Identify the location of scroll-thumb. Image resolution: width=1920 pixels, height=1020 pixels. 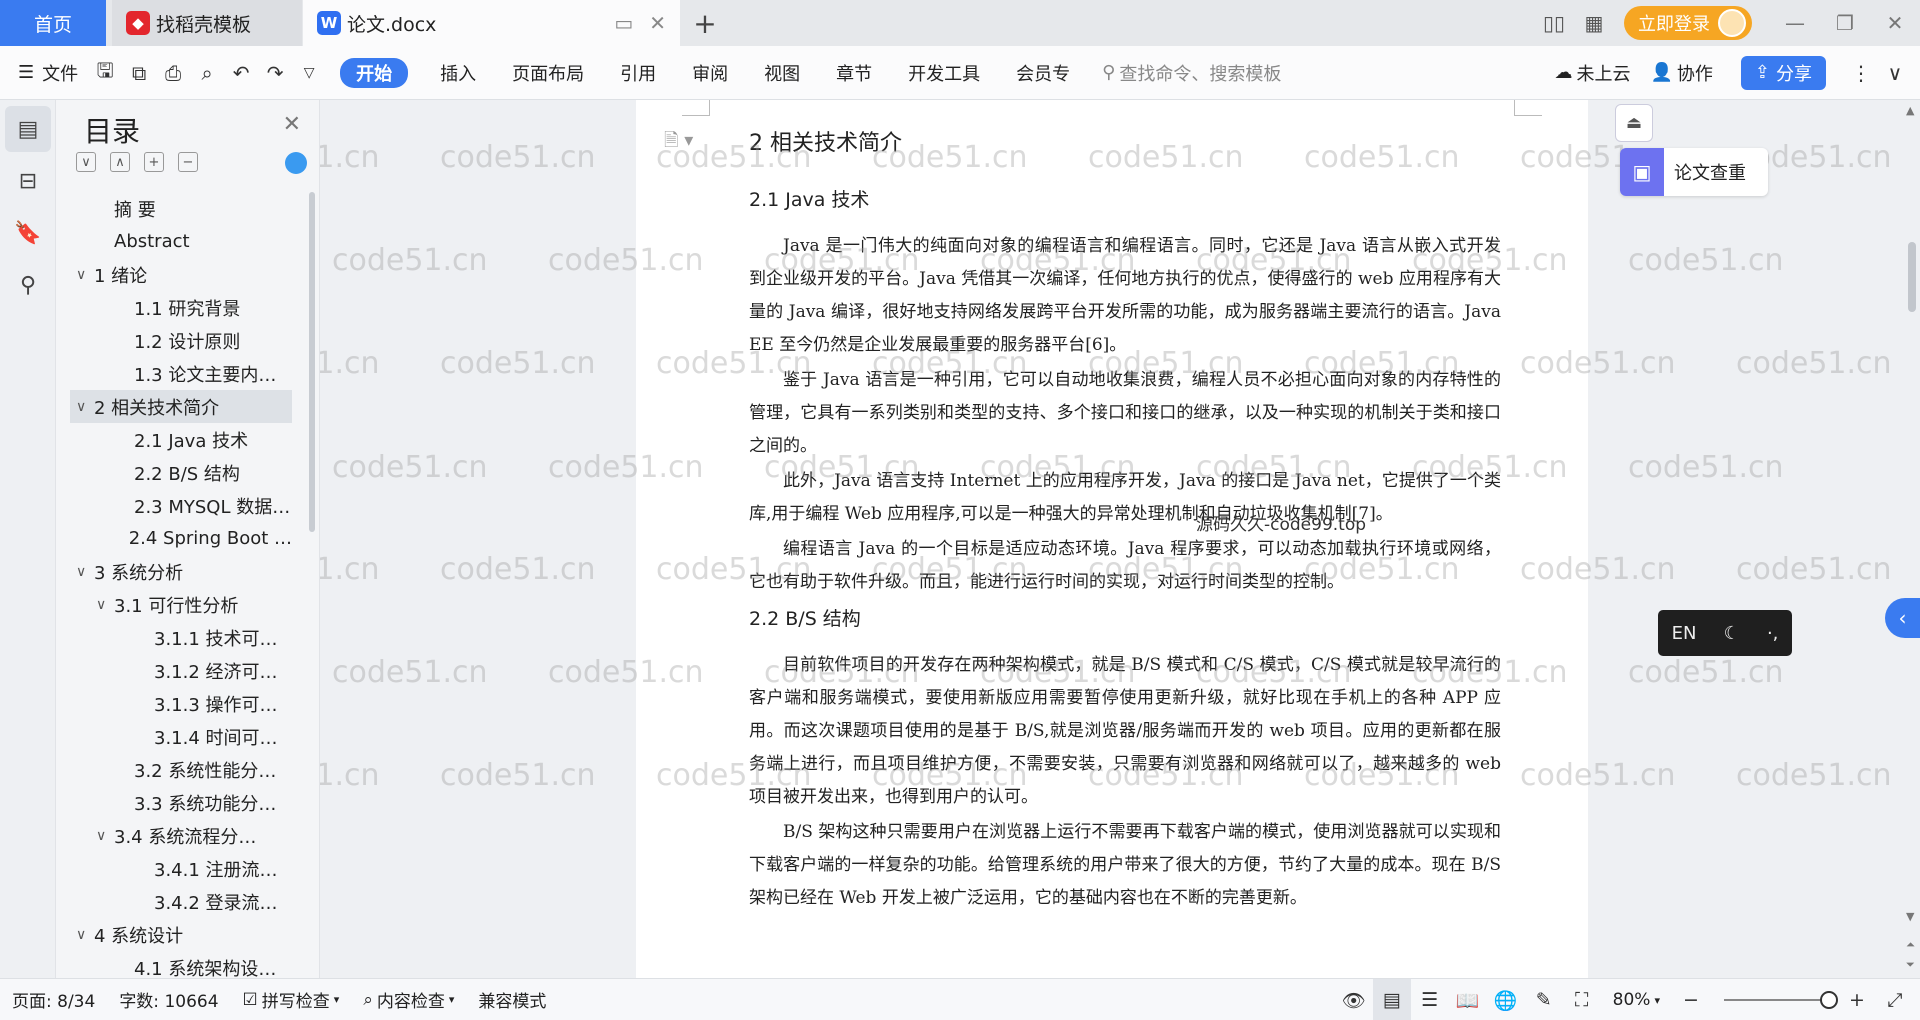
(1912, 277).